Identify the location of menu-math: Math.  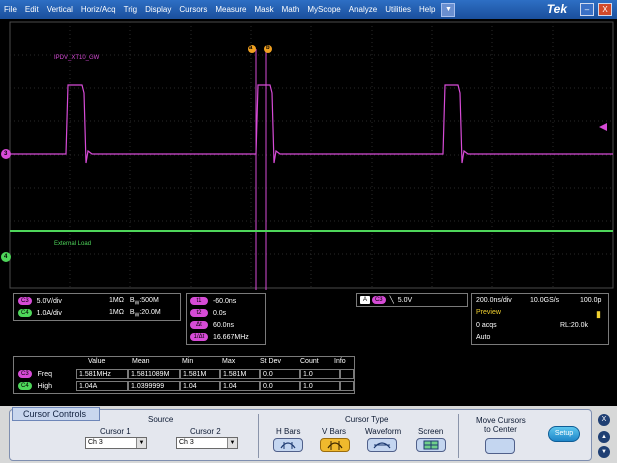
(291, 9).